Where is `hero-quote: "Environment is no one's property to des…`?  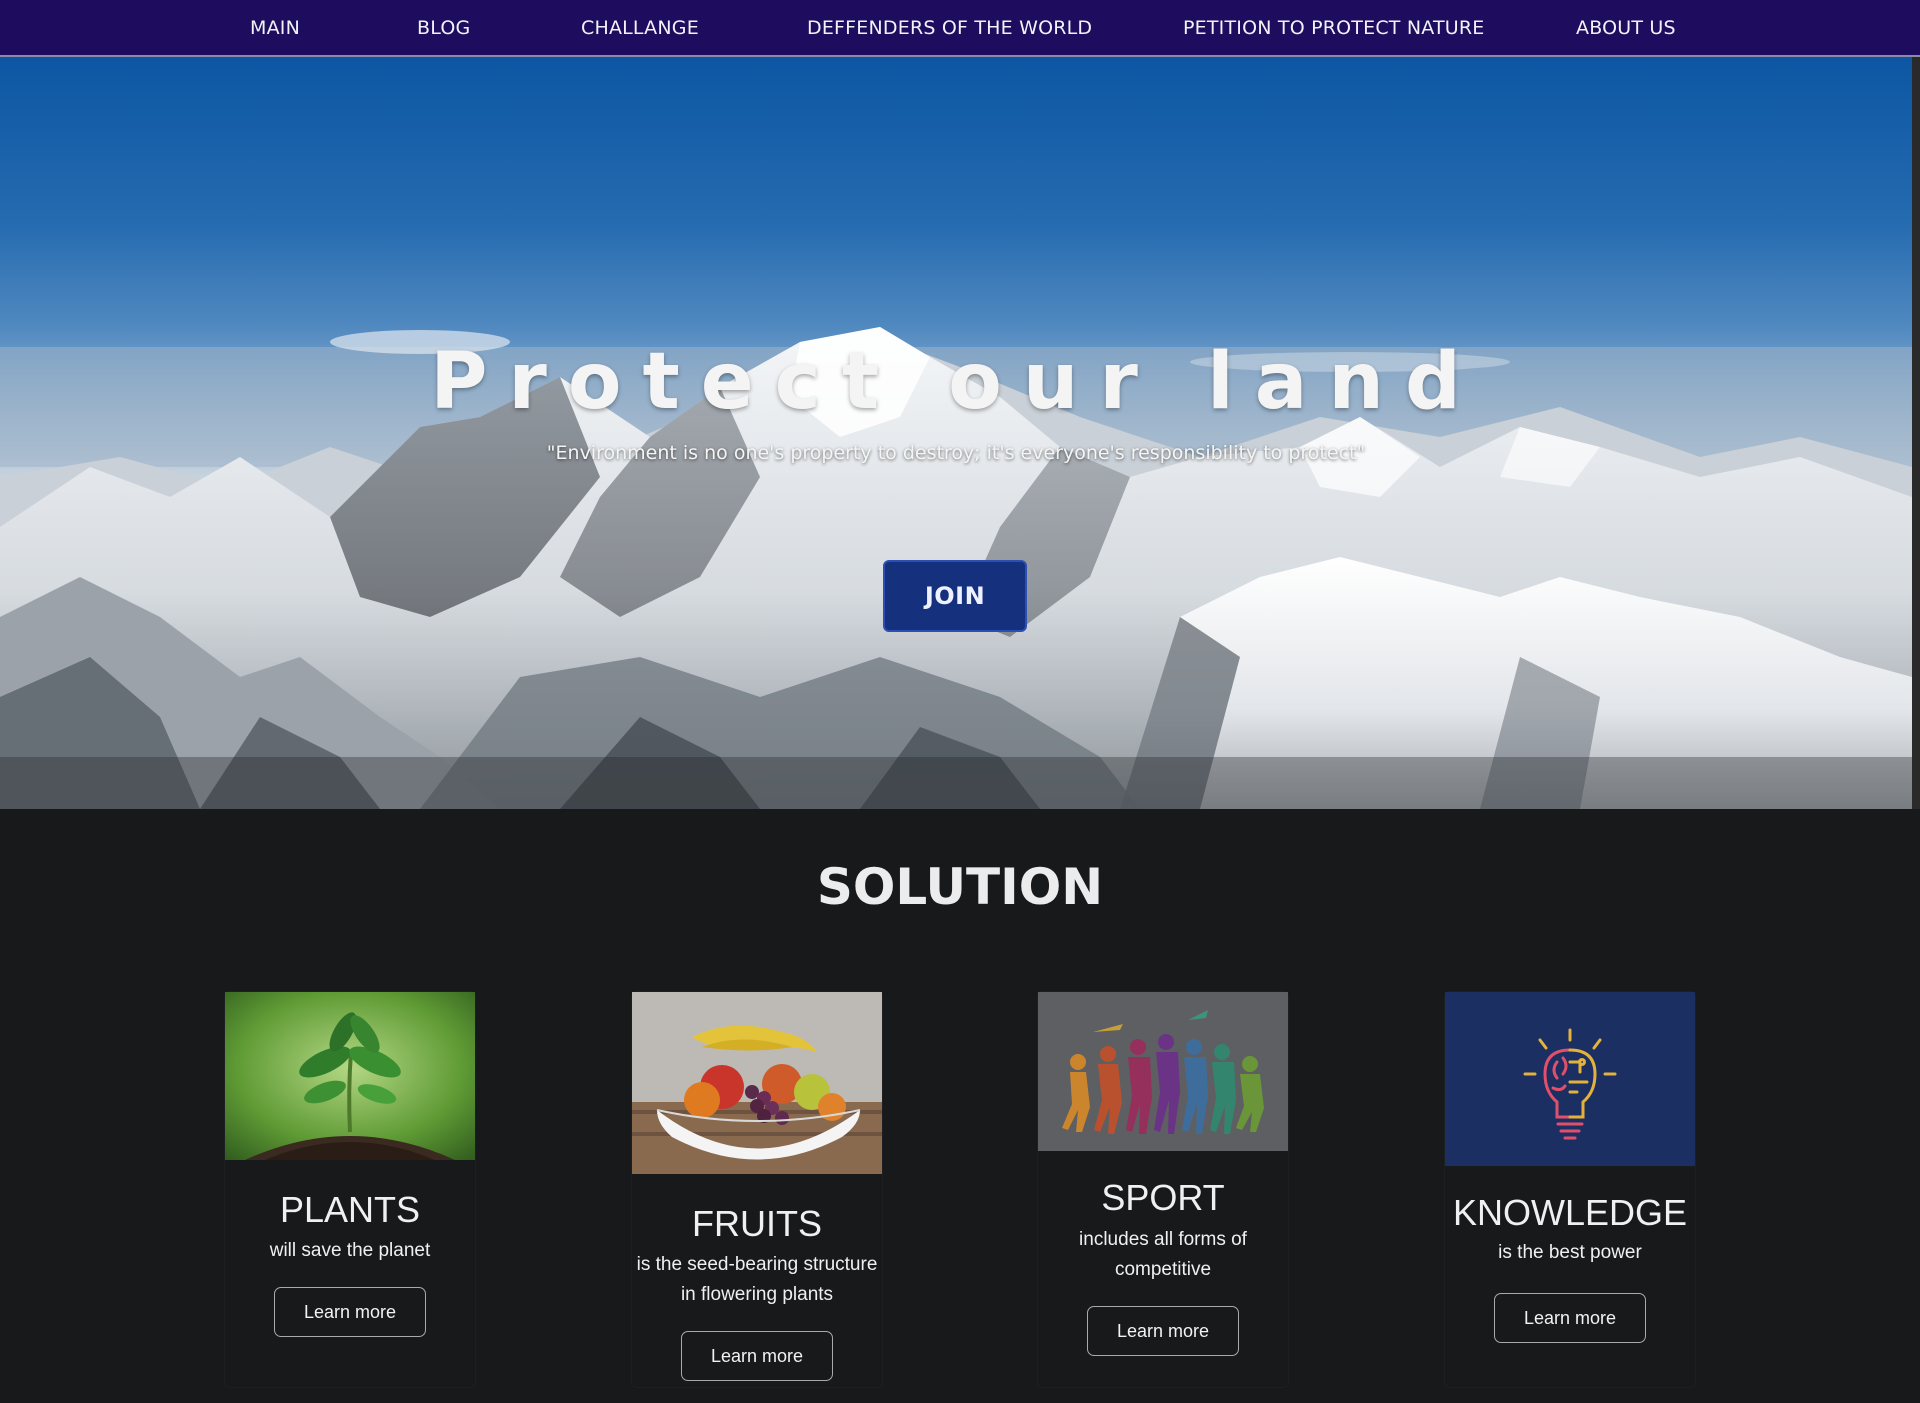
hero-quote: "Environment is no one's property to des… is located at coordinates (956, 453).